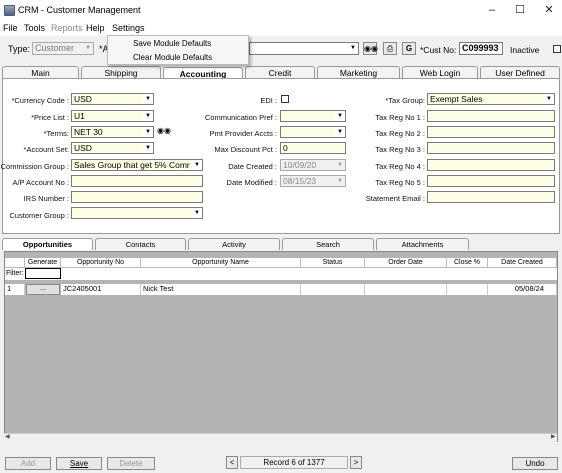  I want to click on commission-group-select: Sales Group that get 5% Comr ▼, so click(137, 165).